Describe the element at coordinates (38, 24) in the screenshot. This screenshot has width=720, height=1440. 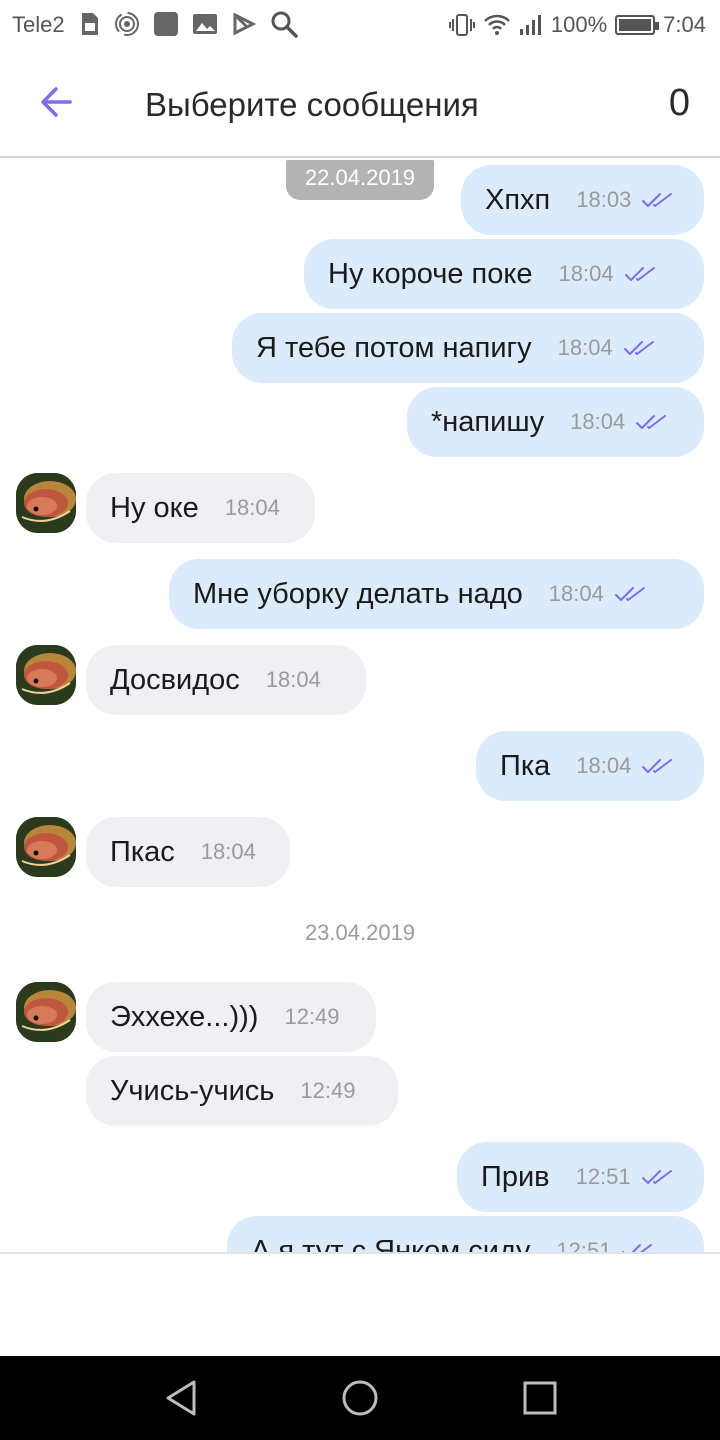
I see `carrier-label: Tele2` at that location.